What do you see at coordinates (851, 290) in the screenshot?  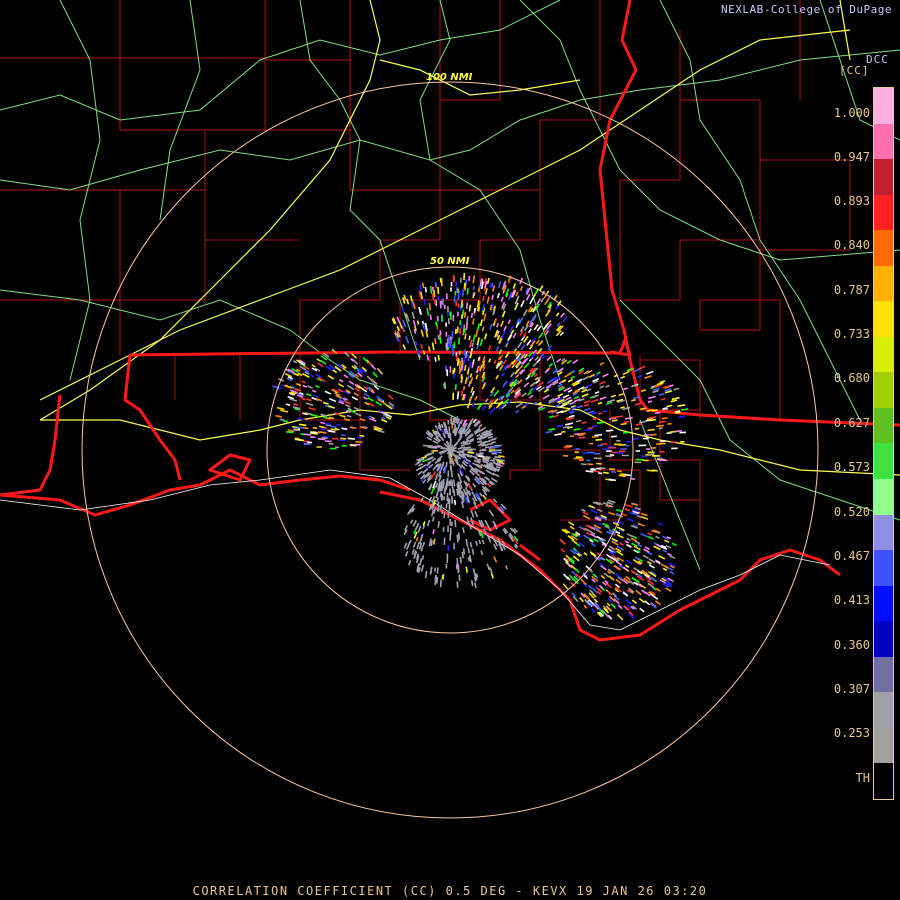 I see `colorbar-label: 0.787` at bounding box center [851, 290].